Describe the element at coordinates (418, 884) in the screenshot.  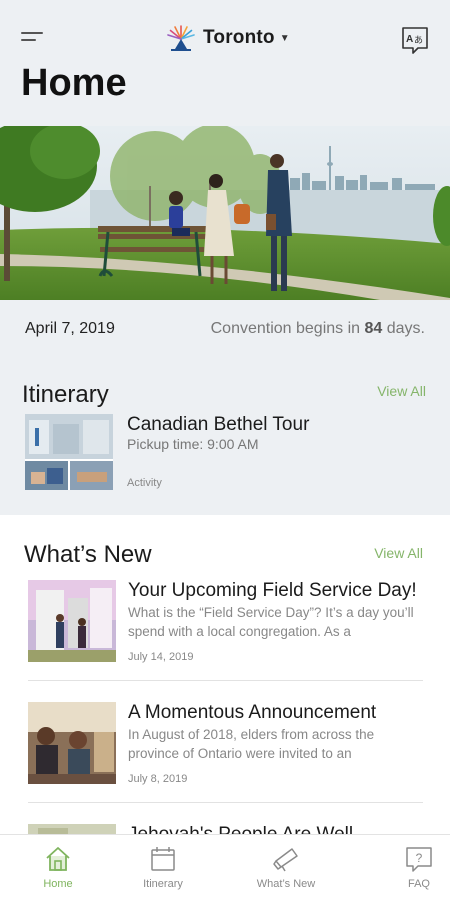
I see `tab-faq-label: FAQ` at that location.